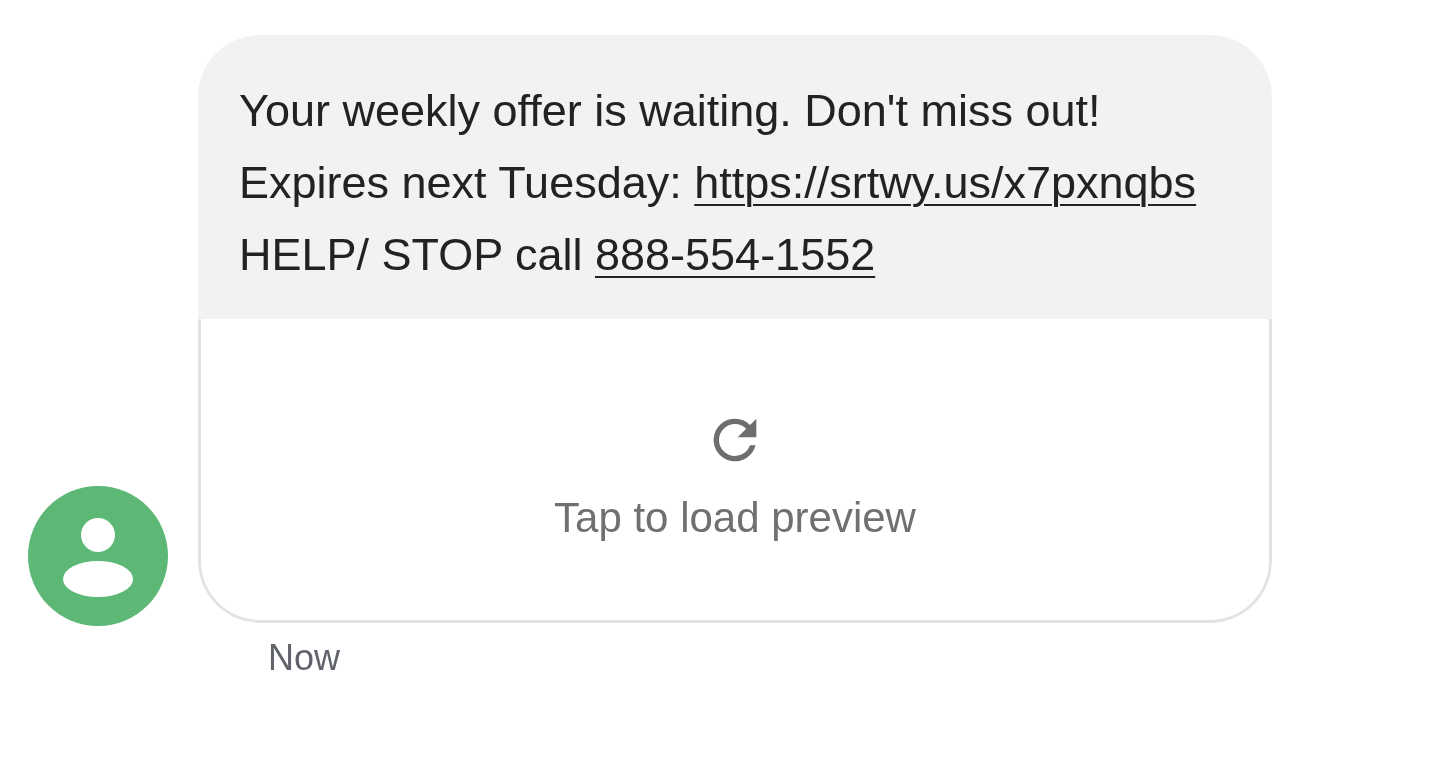 The height and width of the screenshot is (771, 1439). Describe the element at coordinates (945, 182) in the screenshot. I see `message-link: https://srtwy.us/x7pxnqbs` at that location.